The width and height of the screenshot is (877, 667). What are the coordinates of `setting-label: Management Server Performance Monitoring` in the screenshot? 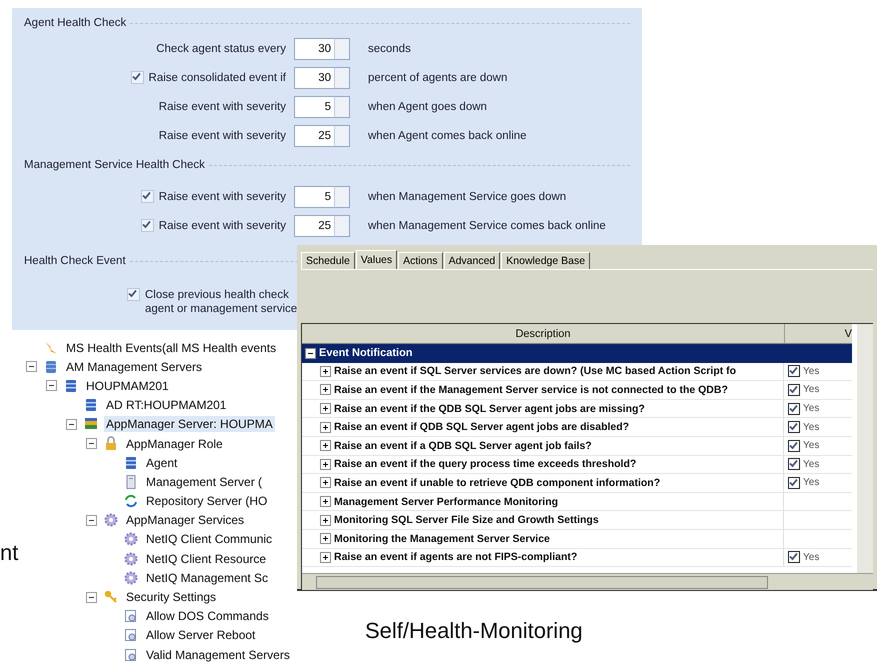 It's located at (446, 502).